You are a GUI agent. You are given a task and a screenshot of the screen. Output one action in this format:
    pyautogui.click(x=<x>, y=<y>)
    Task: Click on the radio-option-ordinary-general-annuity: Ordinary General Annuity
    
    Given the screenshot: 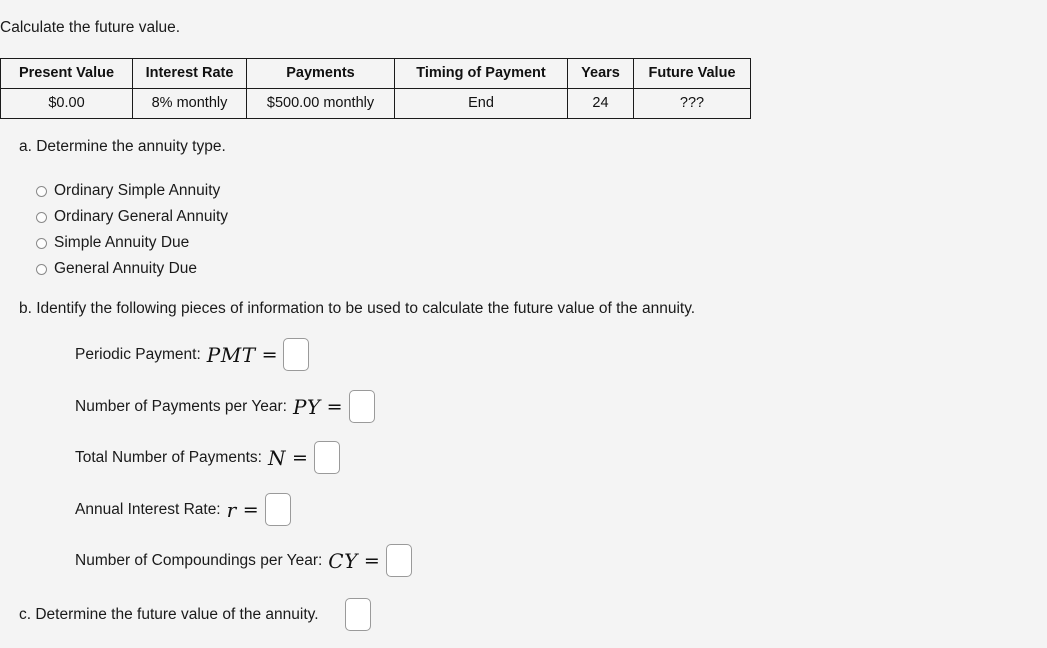 What is the action you would take?
    pyautogui.click(x=132, y=217)
    